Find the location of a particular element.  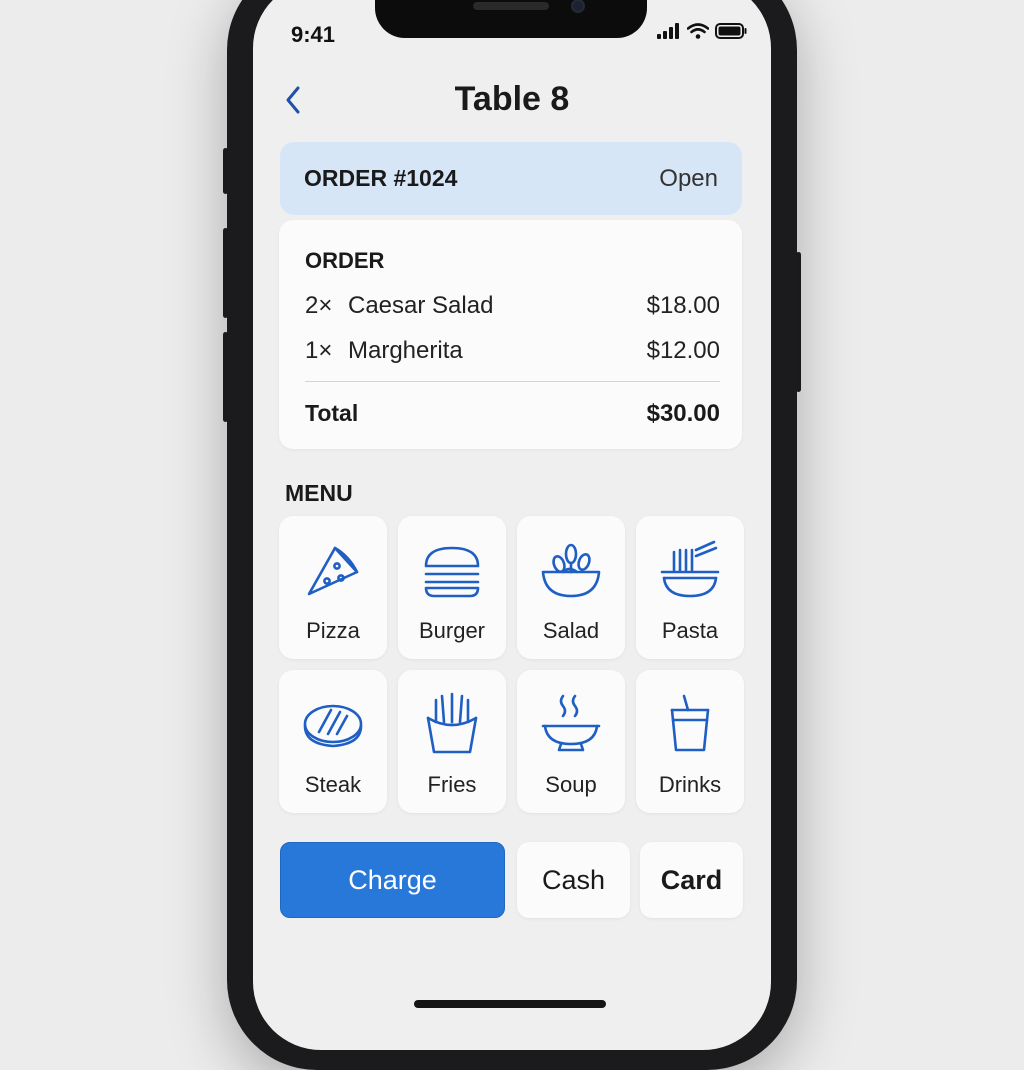

order-header: ORDER #1024 Open is located at coordinates (511, 178).